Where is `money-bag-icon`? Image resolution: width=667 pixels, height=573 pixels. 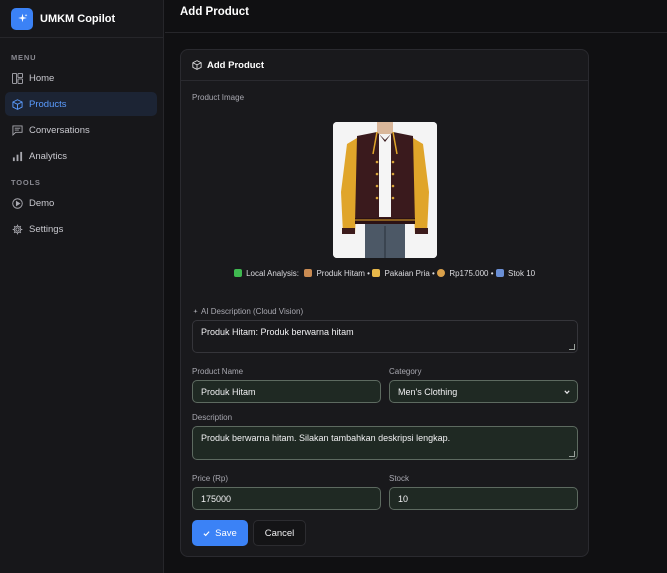 money-bag-icon is located at coordinates (441, 273).